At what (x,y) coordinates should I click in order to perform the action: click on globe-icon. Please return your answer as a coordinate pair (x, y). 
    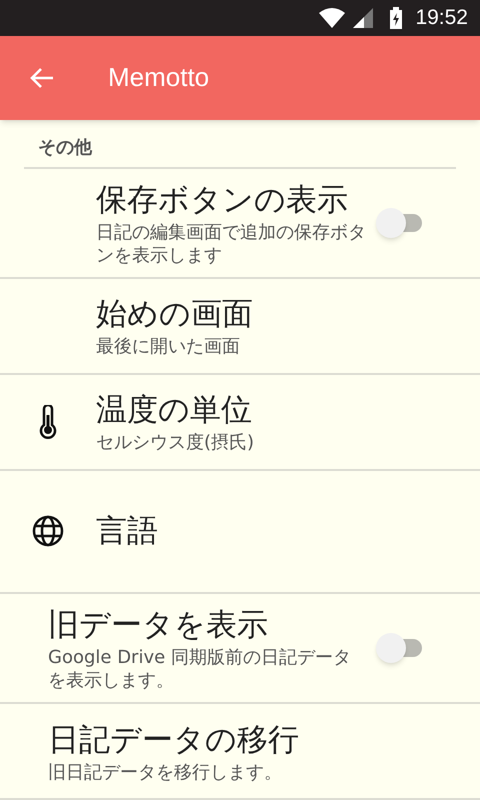
    Looking at the image, I should click on (48, 531).